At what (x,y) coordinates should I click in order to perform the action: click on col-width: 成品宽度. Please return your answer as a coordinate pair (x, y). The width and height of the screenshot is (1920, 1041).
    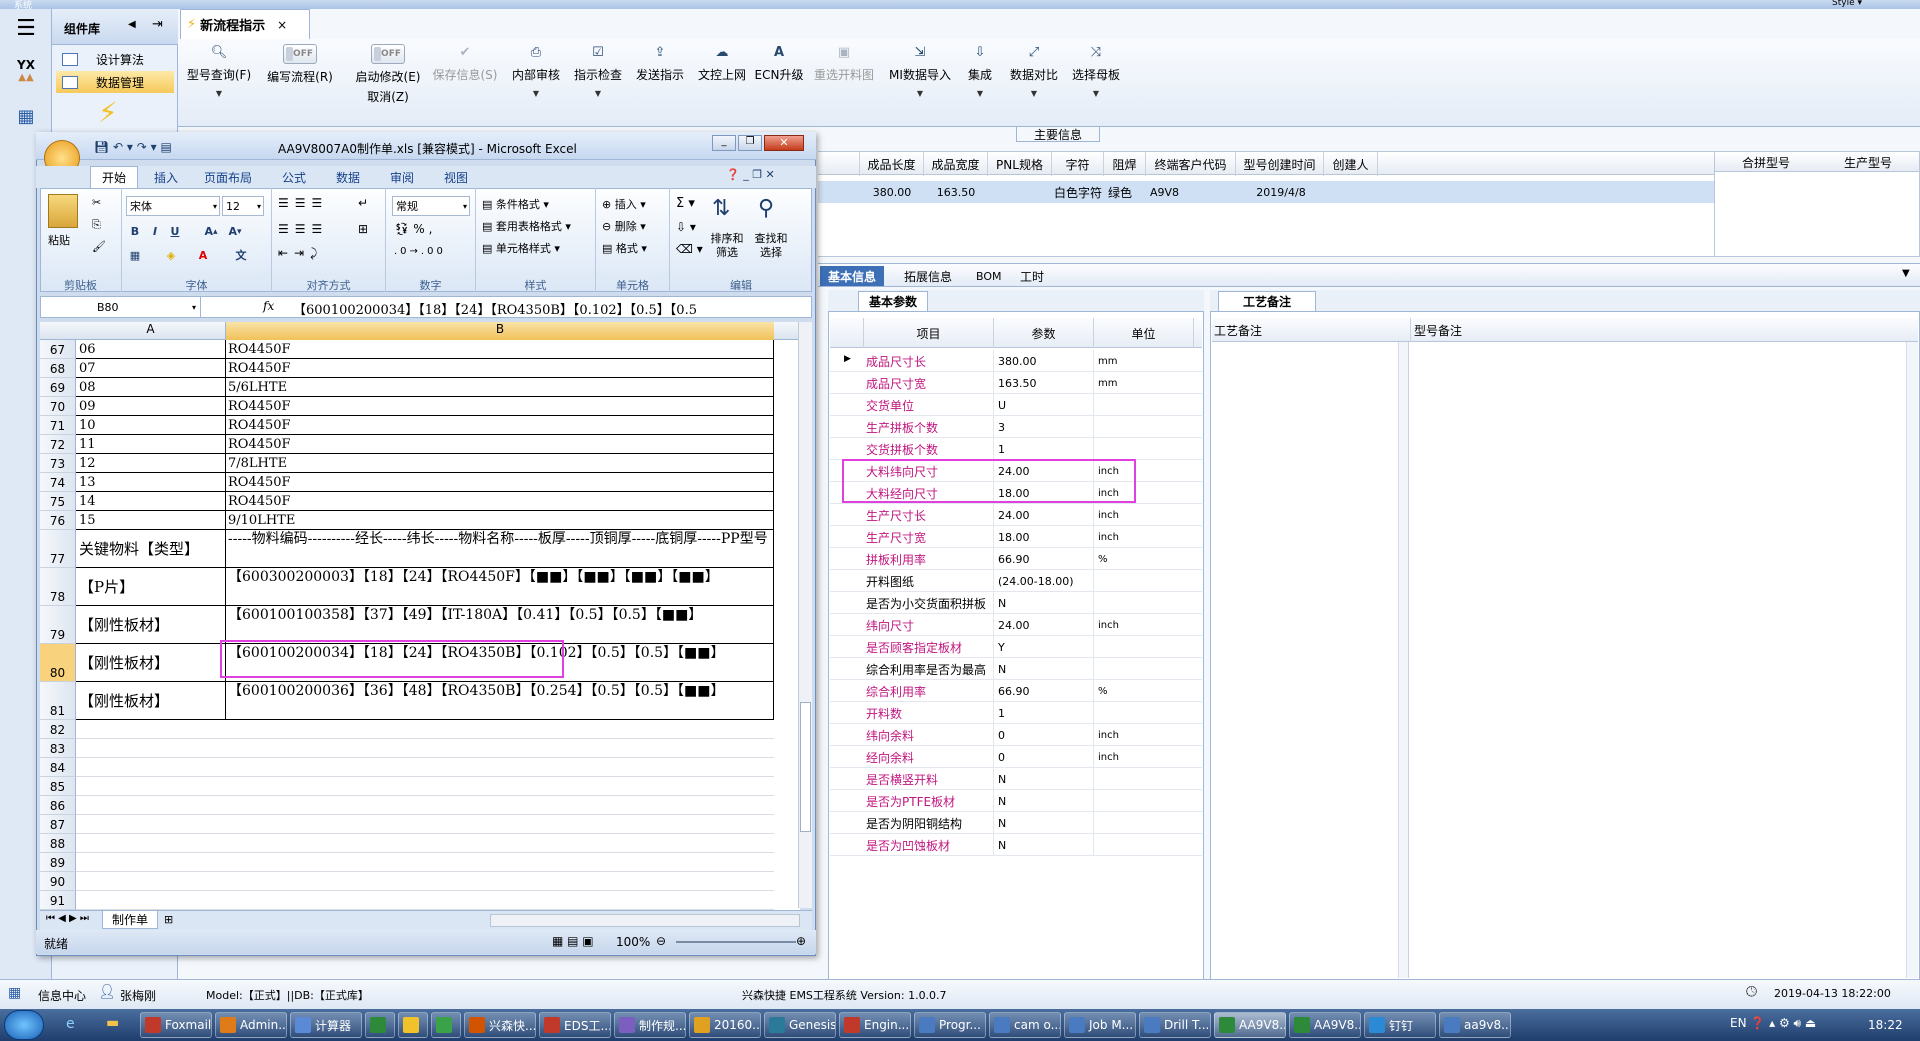
    Looking at the image, I should click on (956, 164).